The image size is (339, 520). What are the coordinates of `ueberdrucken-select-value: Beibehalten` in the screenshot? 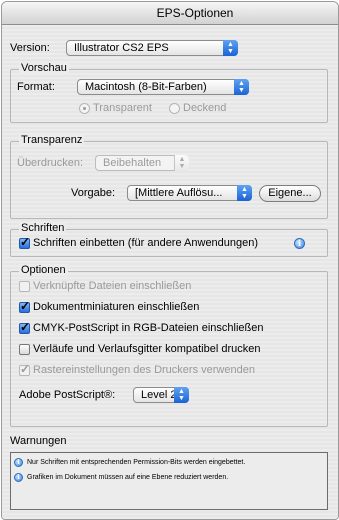 It's located at (132, 163).